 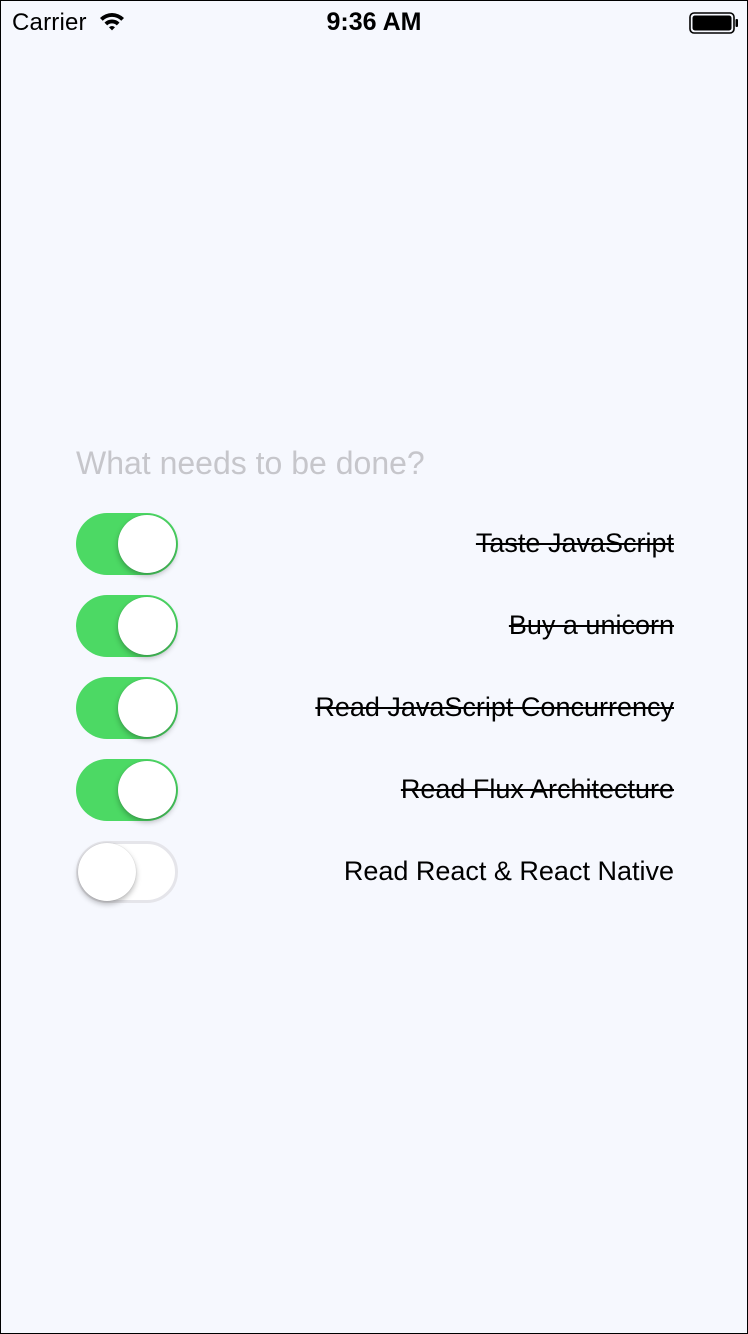 What do you see at coordinates (574, 543) in the screenshot?
I see `todo-text: Taste JavaScript` at bounding box center [574, 543].